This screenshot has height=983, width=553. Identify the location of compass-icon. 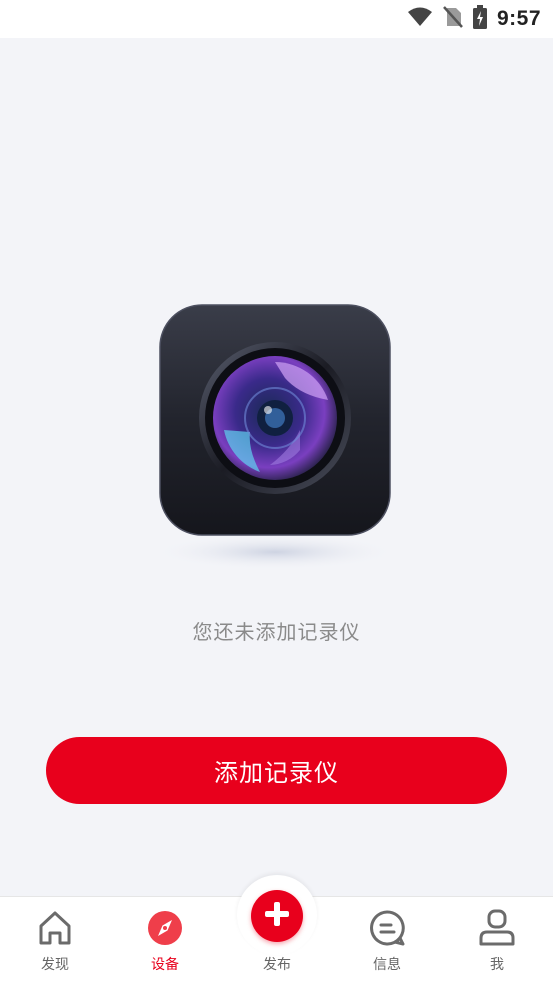
(165, 928).